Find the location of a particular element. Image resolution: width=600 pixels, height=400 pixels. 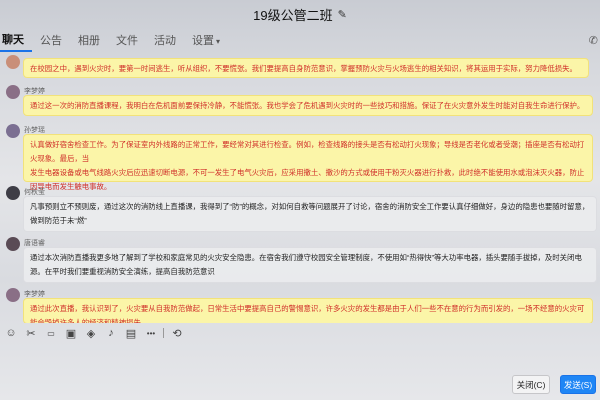

mic-icon: ♪ is located at coordinates (111, 333).